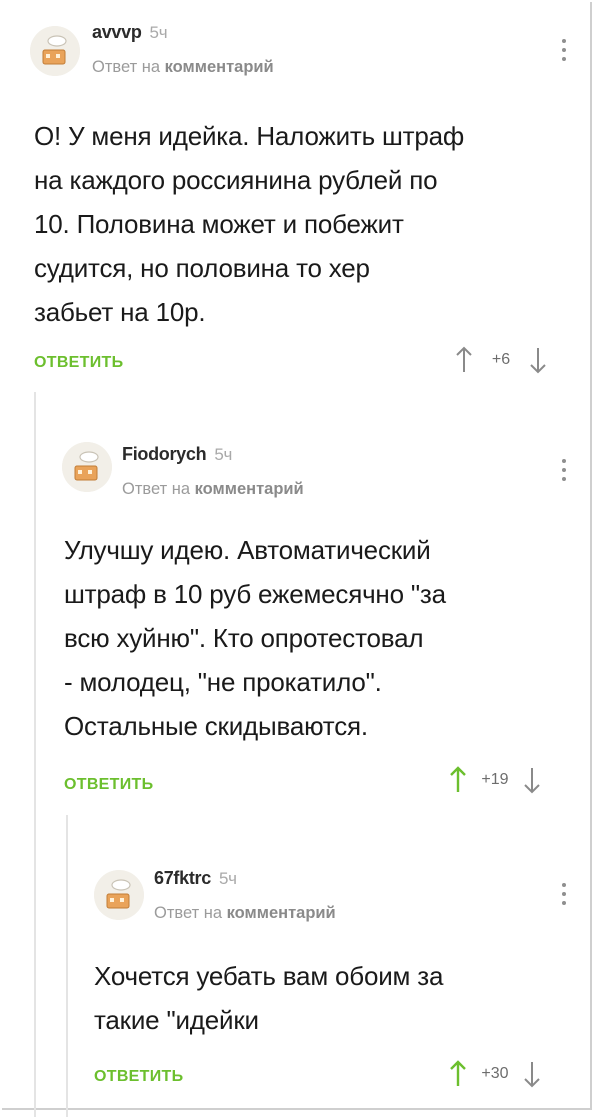 The image size is (600, 1117). I want to click on rating-value: +30, so click(495, 1073).